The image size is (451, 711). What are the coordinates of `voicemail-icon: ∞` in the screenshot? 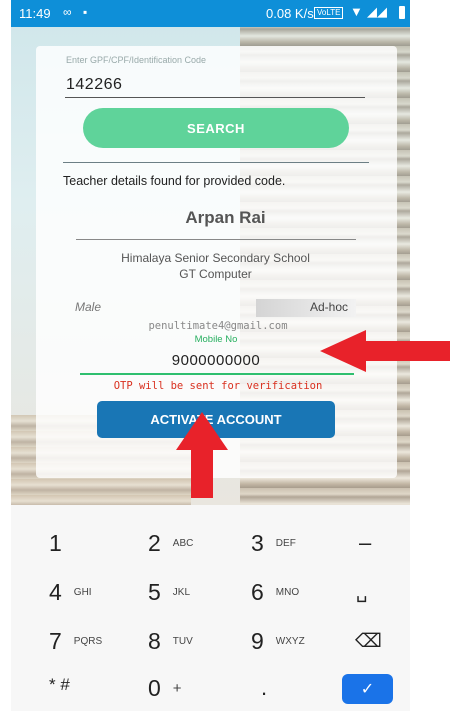 It's located at (67, 12).